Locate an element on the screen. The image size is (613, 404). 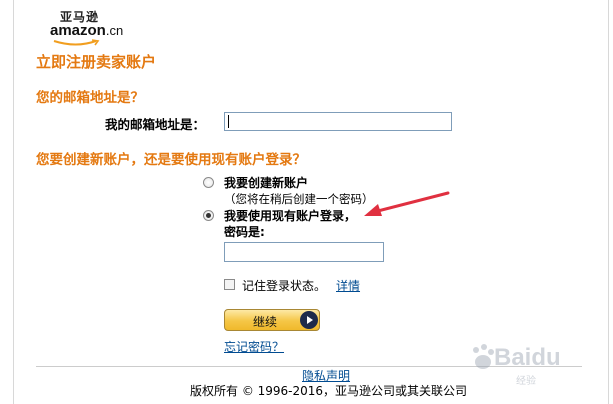
remember-label: 记住登录状态。 is located at coordinates (284, 286).